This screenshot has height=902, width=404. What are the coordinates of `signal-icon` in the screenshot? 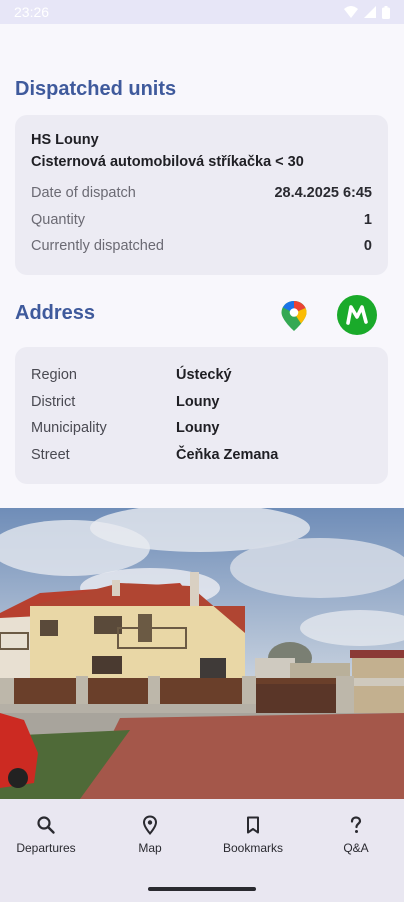 It's located at (370, 12).